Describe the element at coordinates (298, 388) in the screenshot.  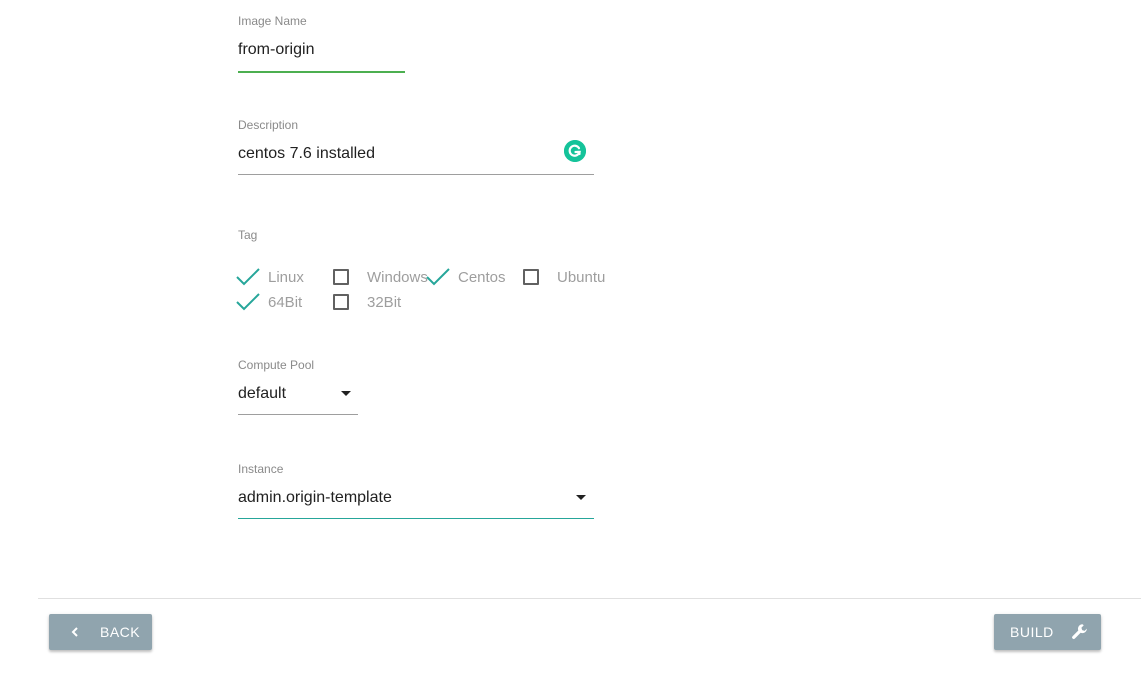
I see `compute-pool-field: Compute Pool default` at that location.